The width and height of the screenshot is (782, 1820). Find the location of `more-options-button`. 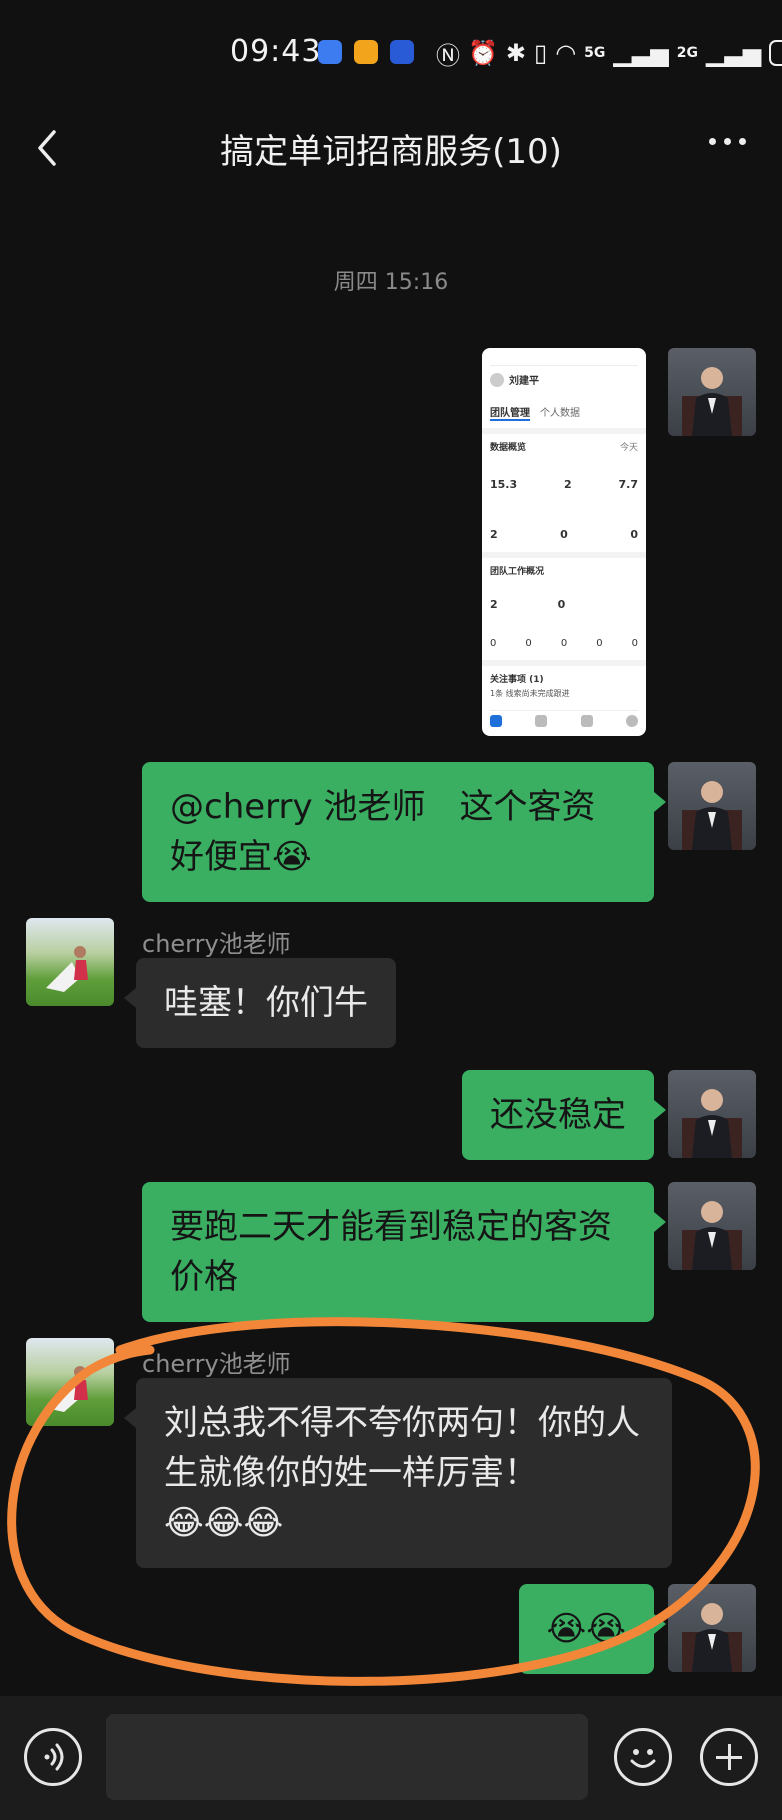

more-options-button is located at coordinates (727, 141).